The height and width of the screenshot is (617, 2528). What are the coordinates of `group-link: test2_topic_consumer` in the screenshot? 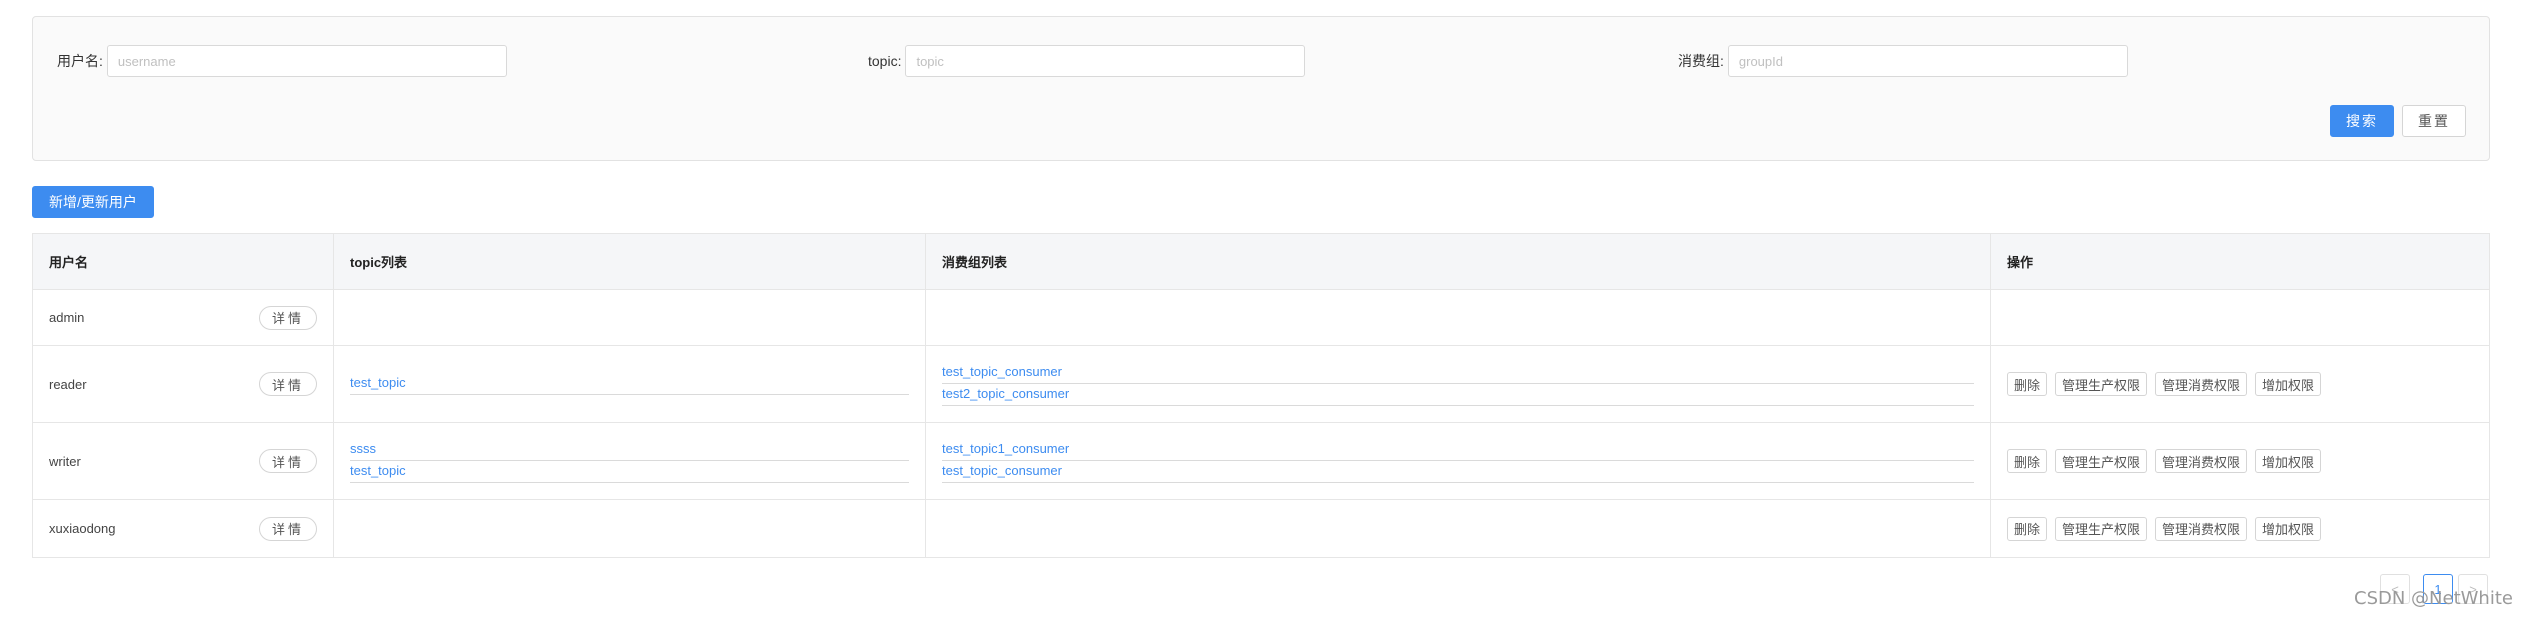 It's located at (1458, 395).